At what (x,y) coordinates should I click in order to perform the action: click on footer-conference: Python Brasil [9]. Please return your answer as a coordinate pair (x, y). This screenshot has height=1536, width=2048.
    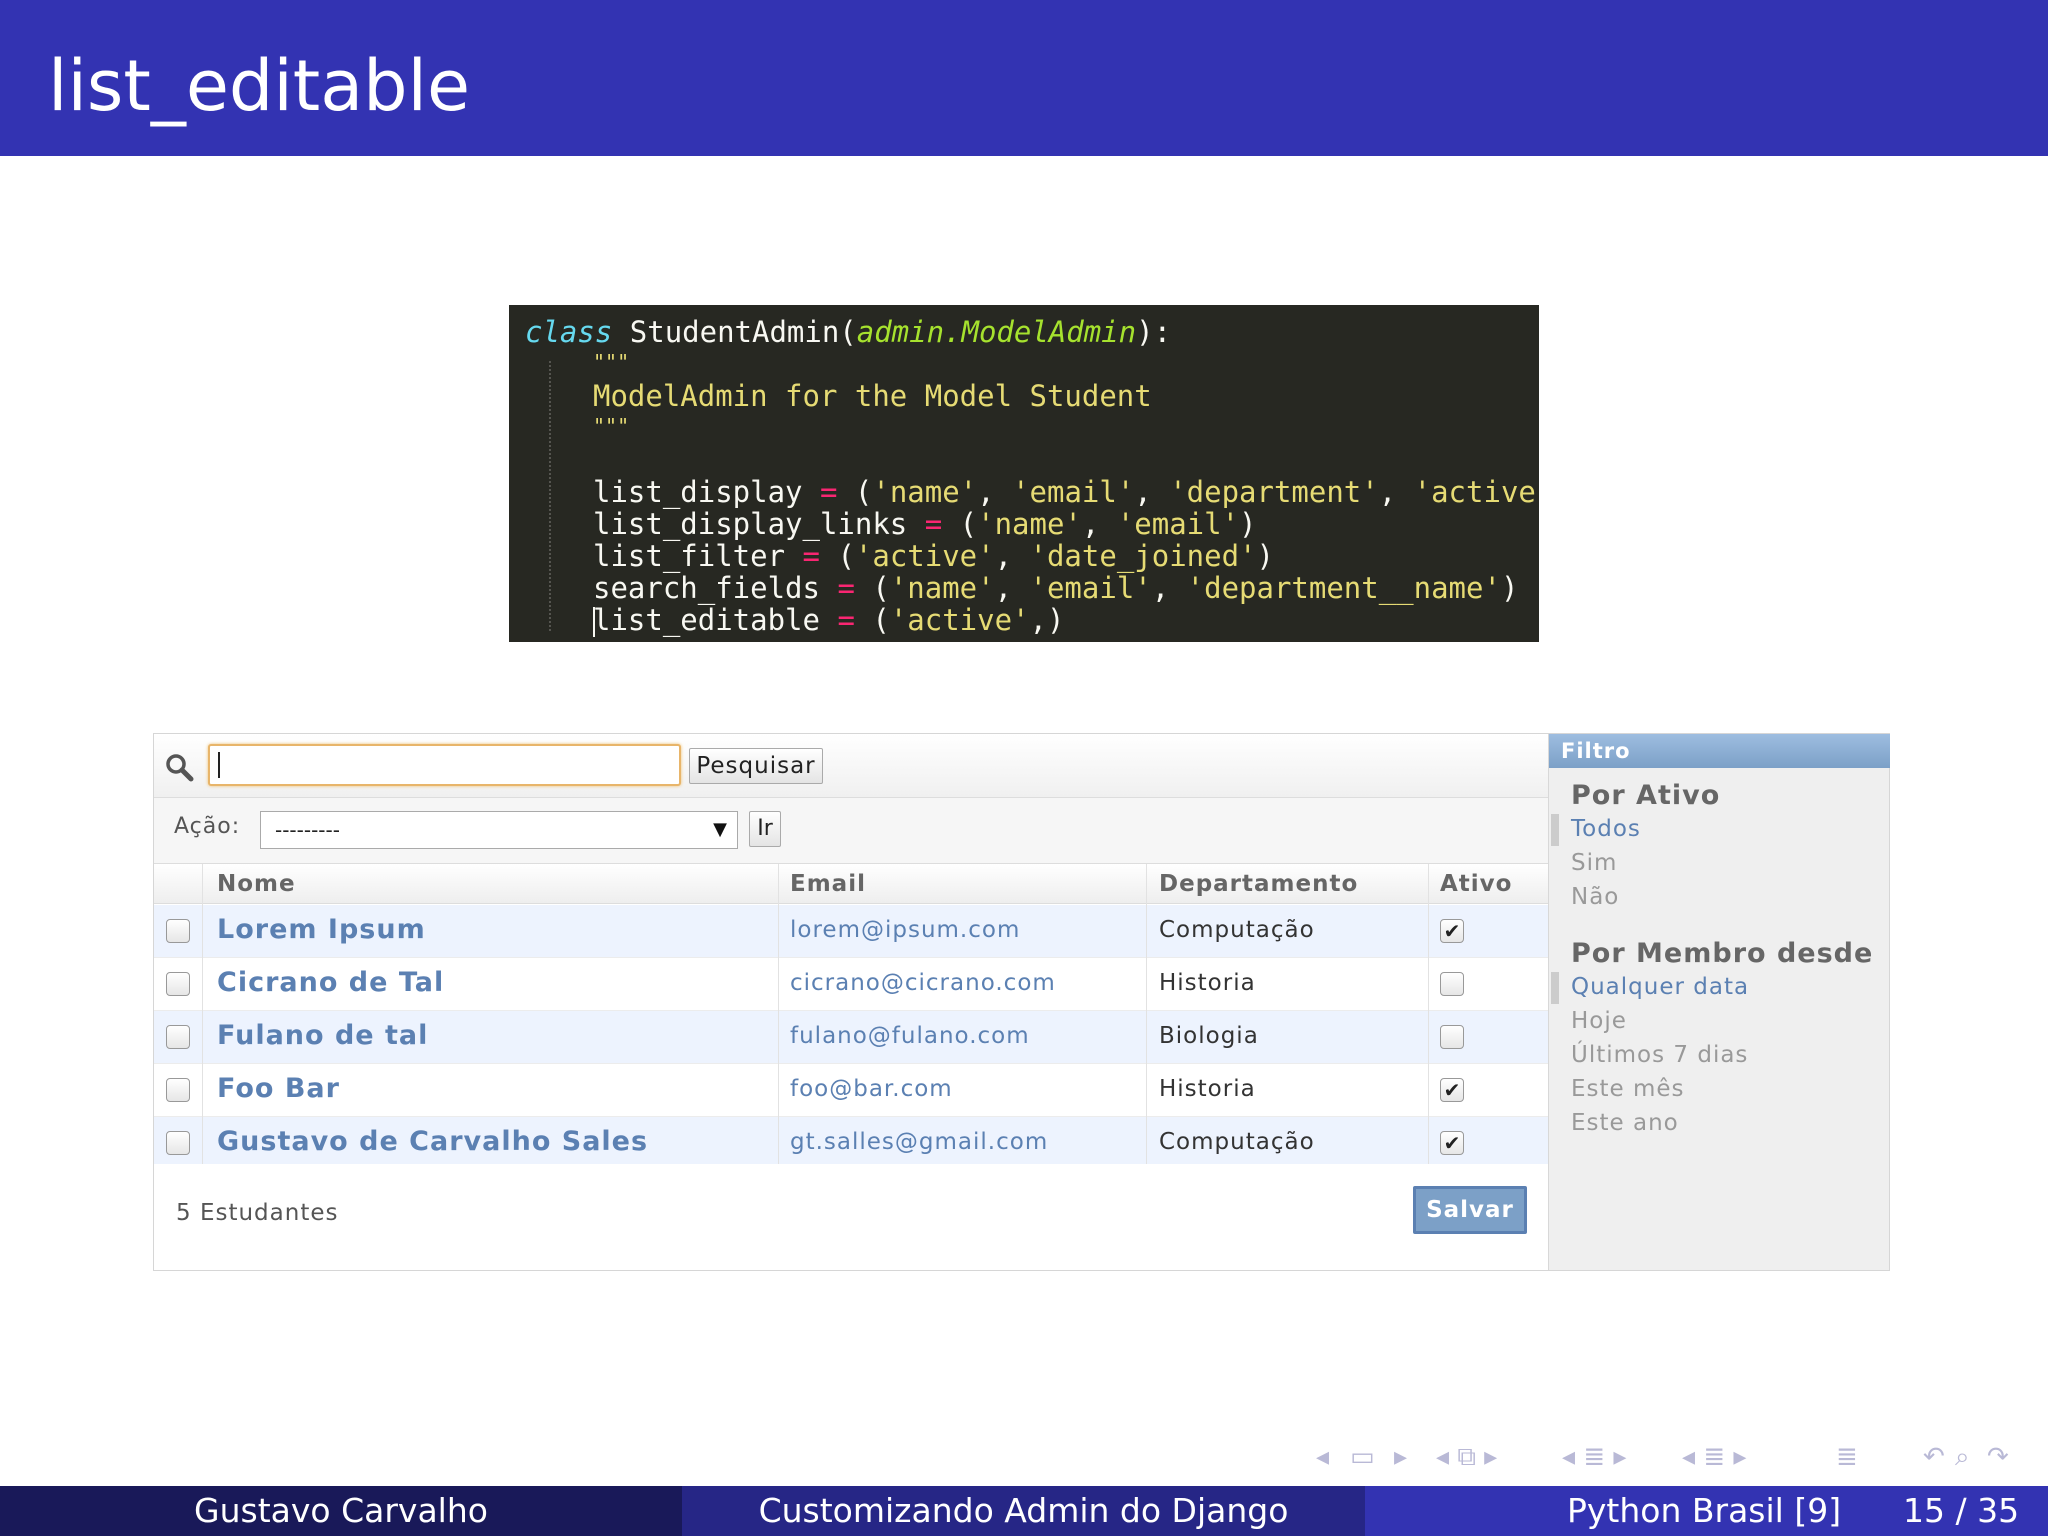
    Looking at the image, I should click on (1704, 1510).